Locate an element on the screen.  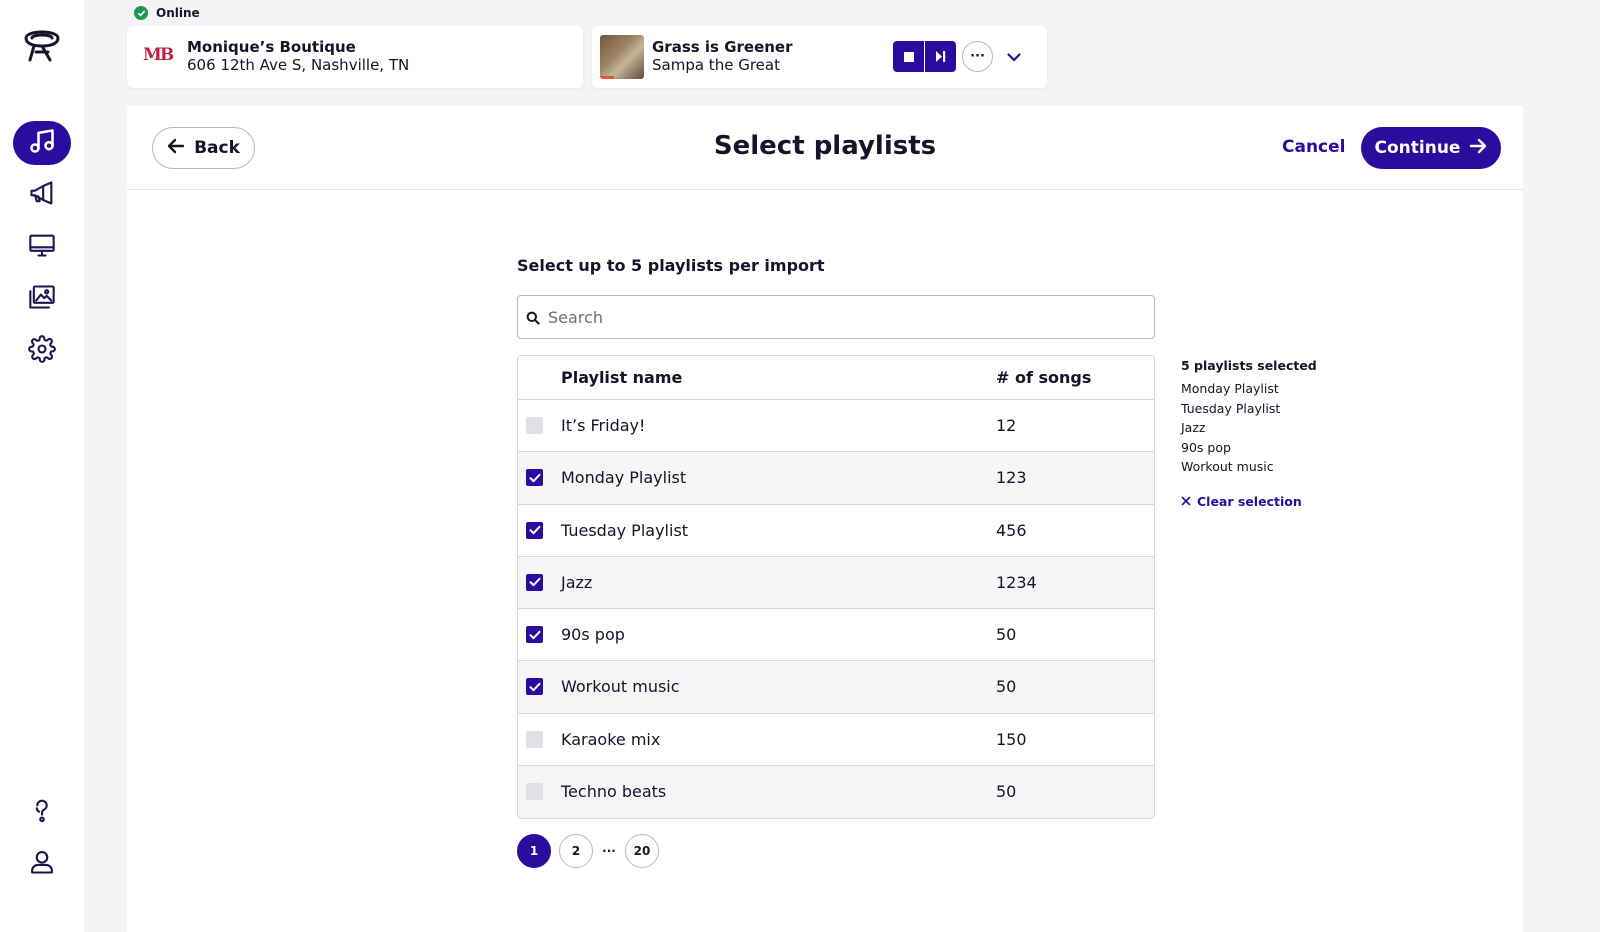
location-name: Monique’s Boutique is located at coordinates (271, 47).